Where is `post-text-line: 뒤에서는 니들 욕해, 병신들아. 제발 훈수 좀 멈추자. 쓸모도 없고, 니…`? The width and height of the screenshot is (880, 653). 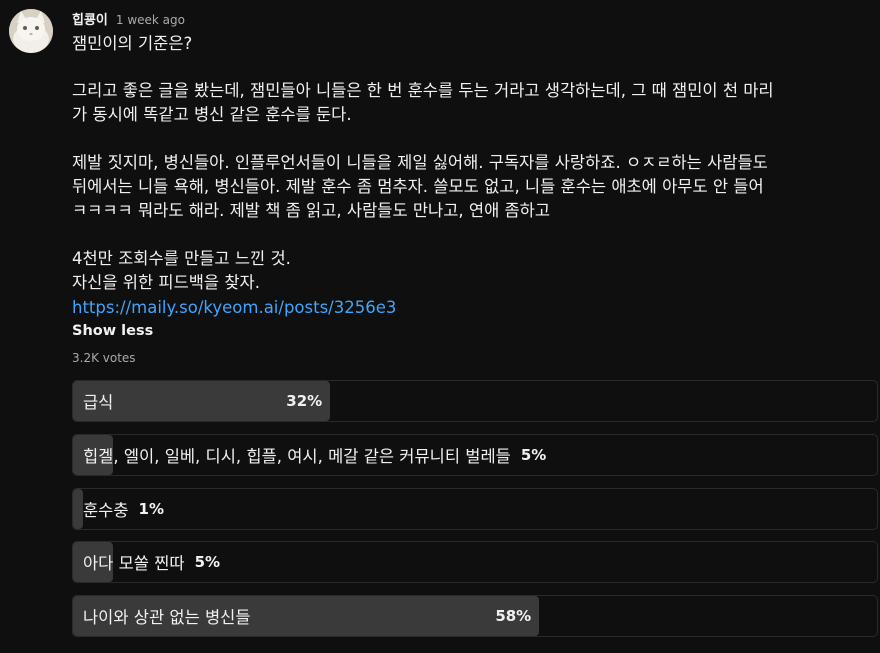
post-text-line: 뒤에서는 니들 욕해, 병신들아. 제발 훈수 좀 멈추자. 쓸모도 없고, 니… is located at coordinates (418, 186).